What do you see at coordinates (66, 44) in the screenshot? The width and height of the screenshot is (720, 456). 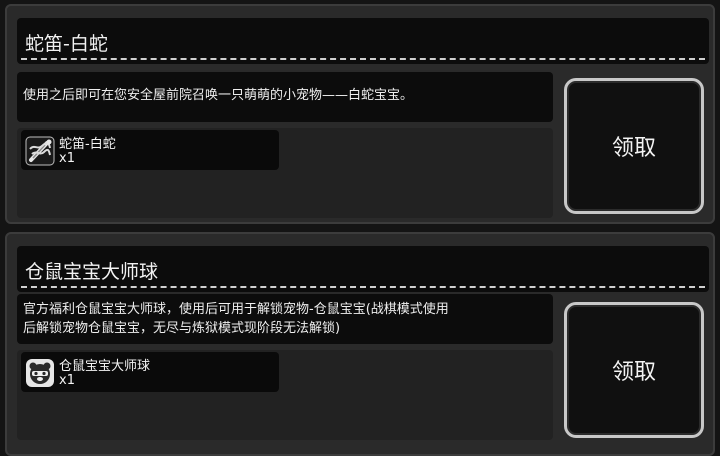 I see `reward-title: 蛇笛-白蛇` at bounding box center [66, 44].